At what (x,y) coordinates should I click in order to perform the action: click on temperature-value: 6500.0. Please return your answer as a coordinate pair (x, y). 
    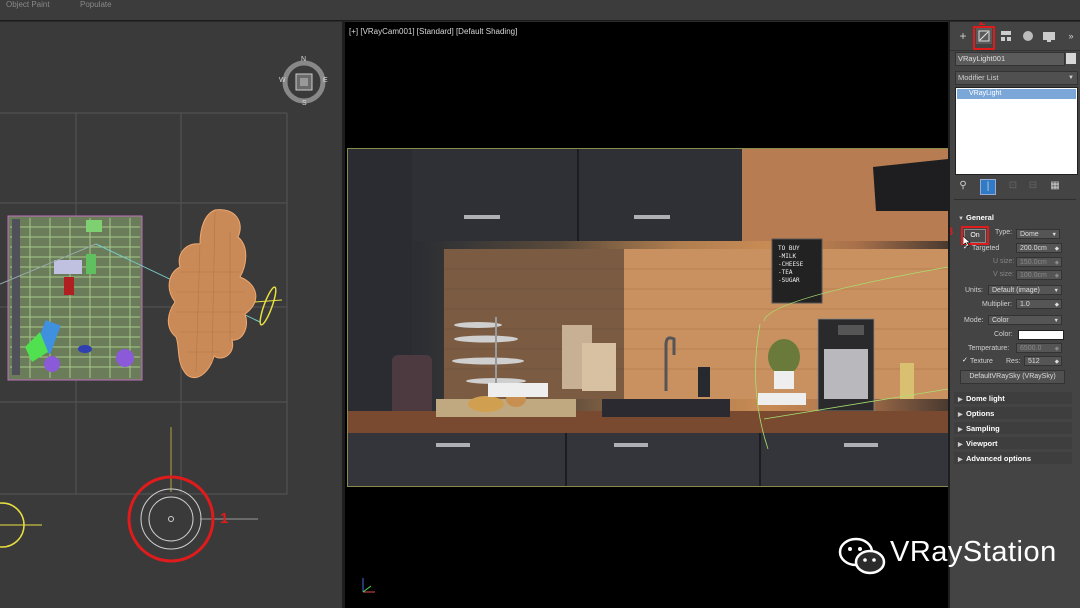
    Looking at the image, I should click on (1031, 348).